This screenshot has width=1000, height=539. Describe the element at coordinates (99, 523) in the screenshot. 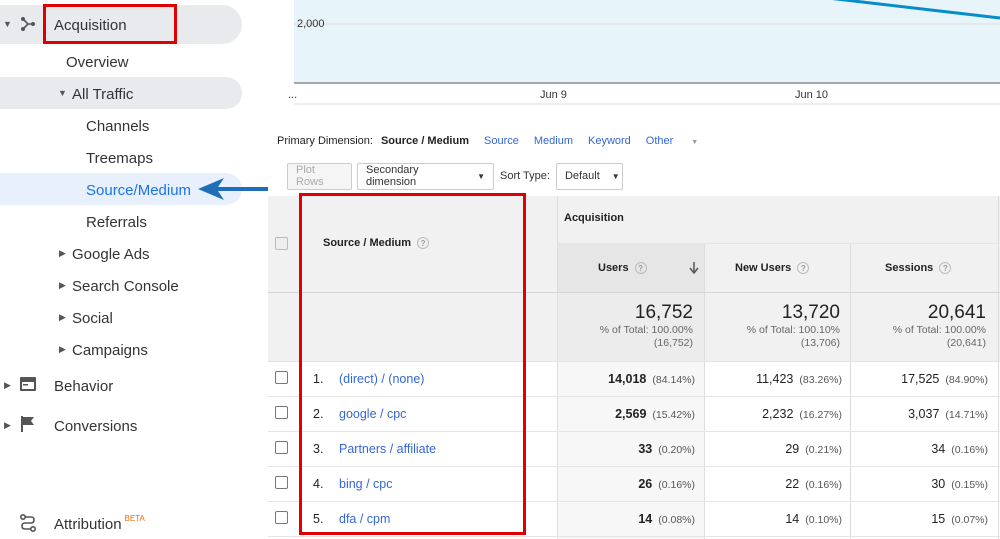

I see `nav-attribution: Attribution BETA` at that location.